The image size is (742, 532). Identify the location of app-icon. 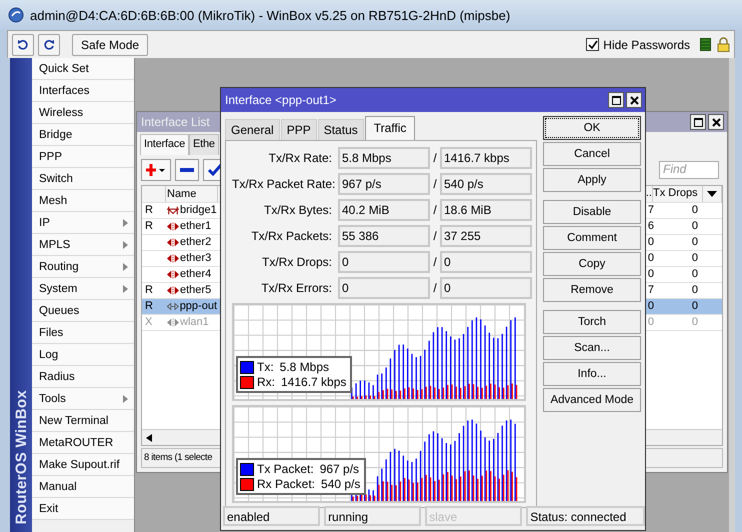
(16, 15).